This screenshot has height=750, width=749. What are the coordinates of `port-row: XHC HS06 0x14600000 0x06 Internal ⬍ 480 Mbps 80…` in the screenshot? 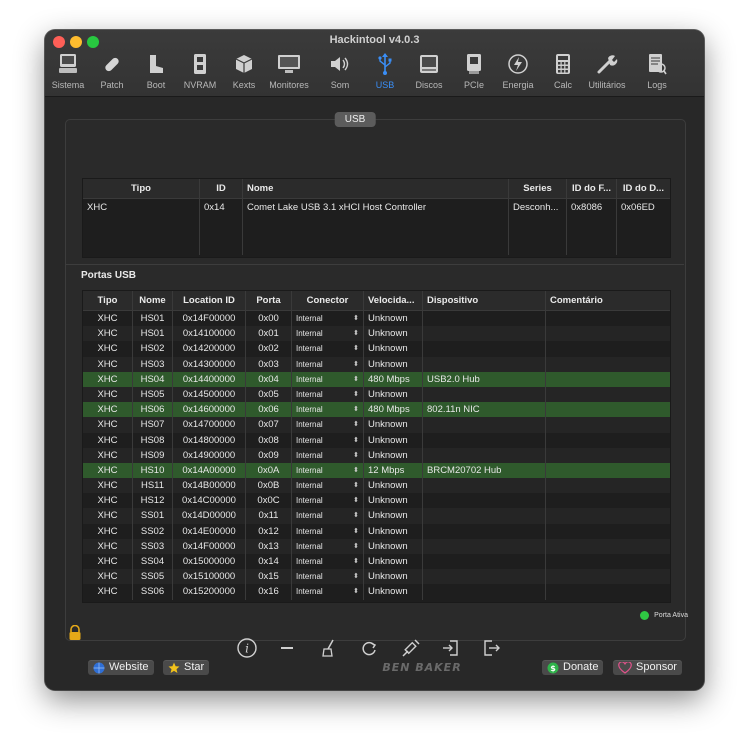 It's located at (376, 410).